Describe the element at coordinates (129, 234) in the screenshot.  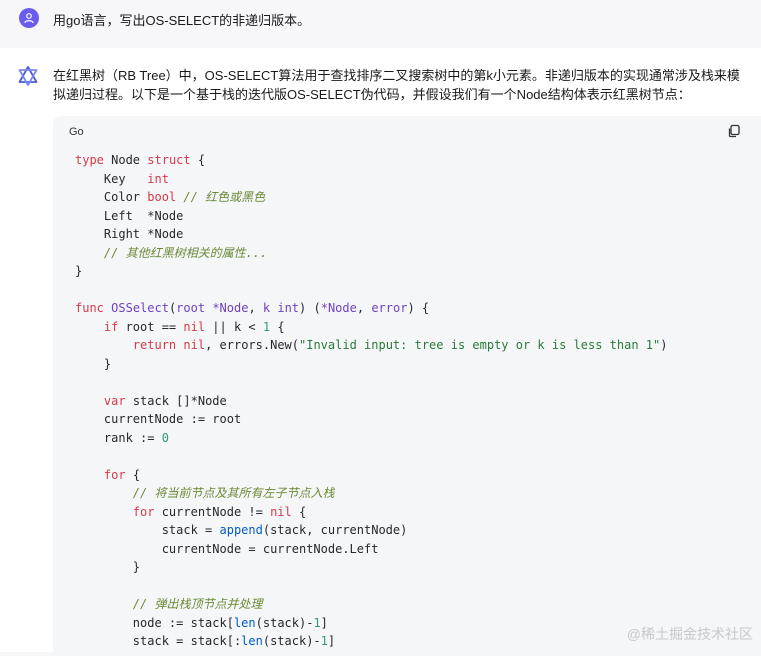
I see `code-token: Right *Node` at that location.